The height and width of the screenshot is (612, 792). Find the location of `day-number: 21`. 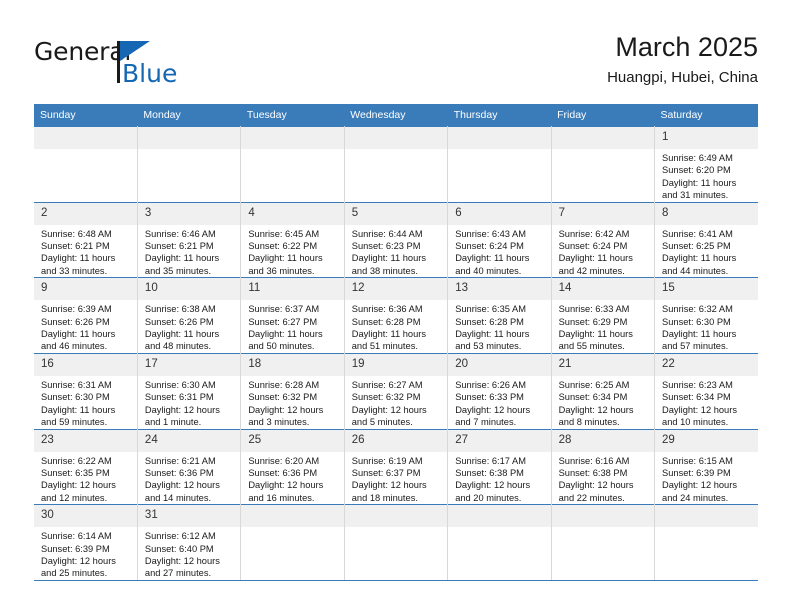

day-number: 21 is located at coordinates (603, 364).